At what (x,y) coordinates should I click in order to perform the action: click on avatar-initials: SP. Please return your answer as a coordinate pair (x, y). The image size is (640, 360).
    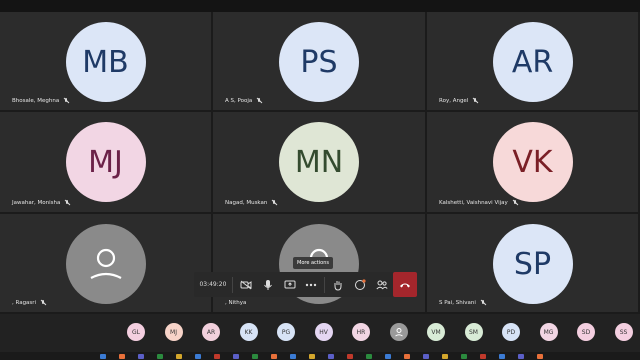
    Looking at the image, I should click on (532, 264).